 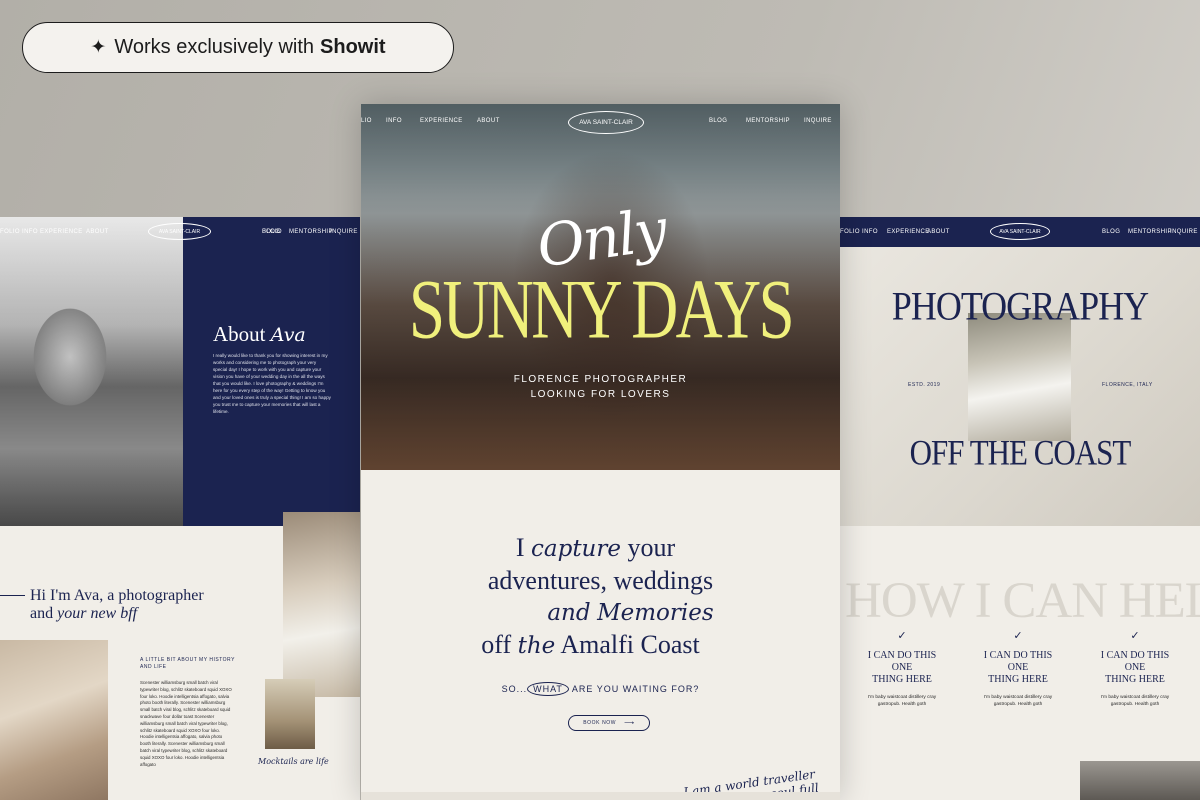 I want to click on coast-title: OFF THE COAST, so click(x=1020, y=452).